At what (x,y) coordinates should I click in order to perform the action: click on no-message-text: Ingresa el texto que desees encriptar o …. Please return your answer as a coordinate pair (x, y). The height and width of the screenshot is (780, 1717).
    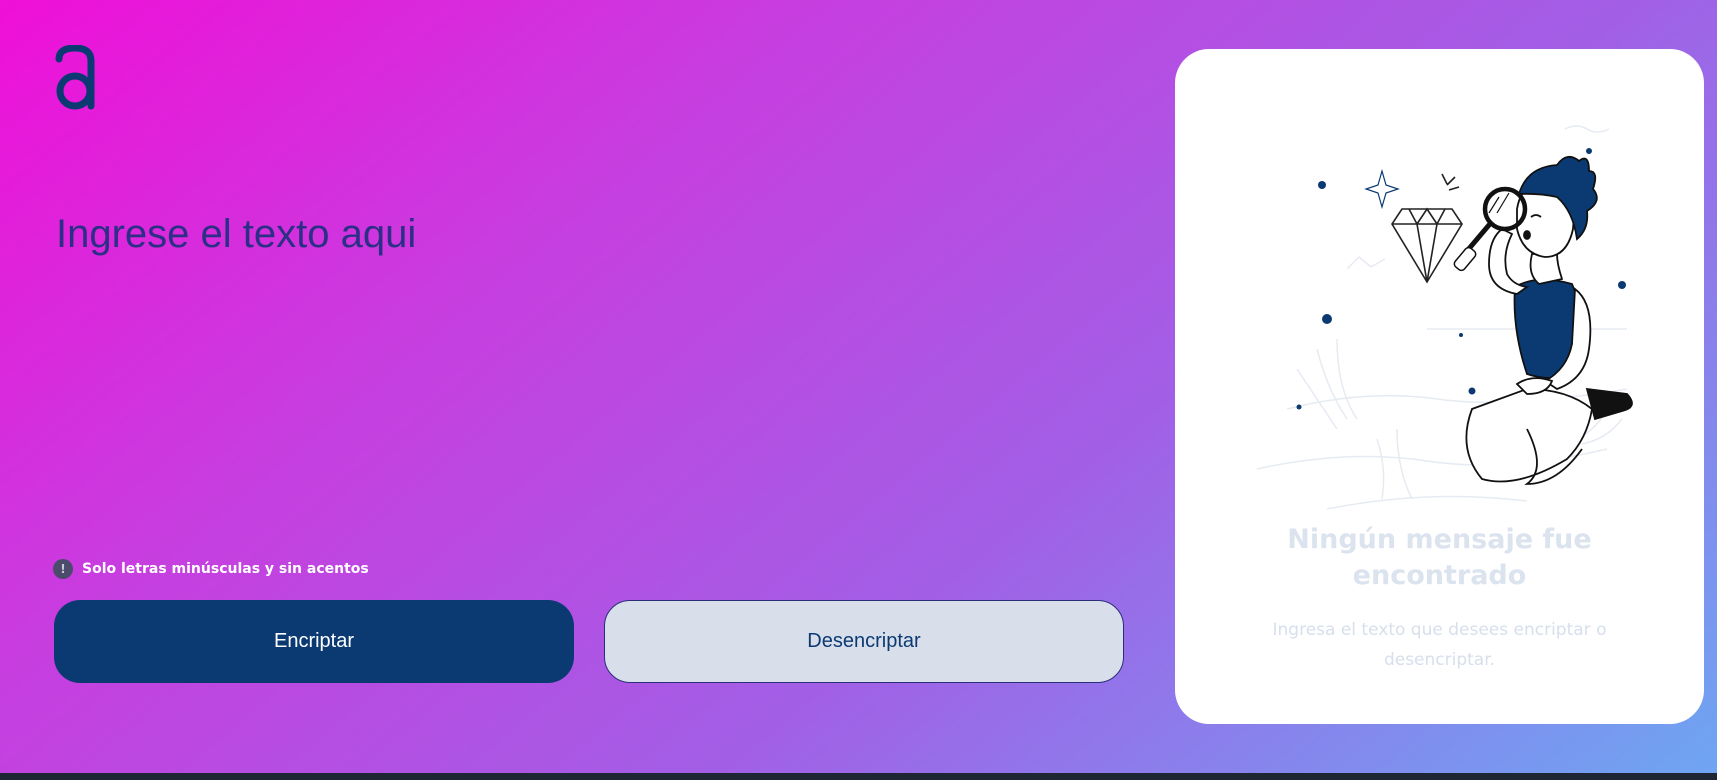
    Looking at the image, I should click on (1439, 645).